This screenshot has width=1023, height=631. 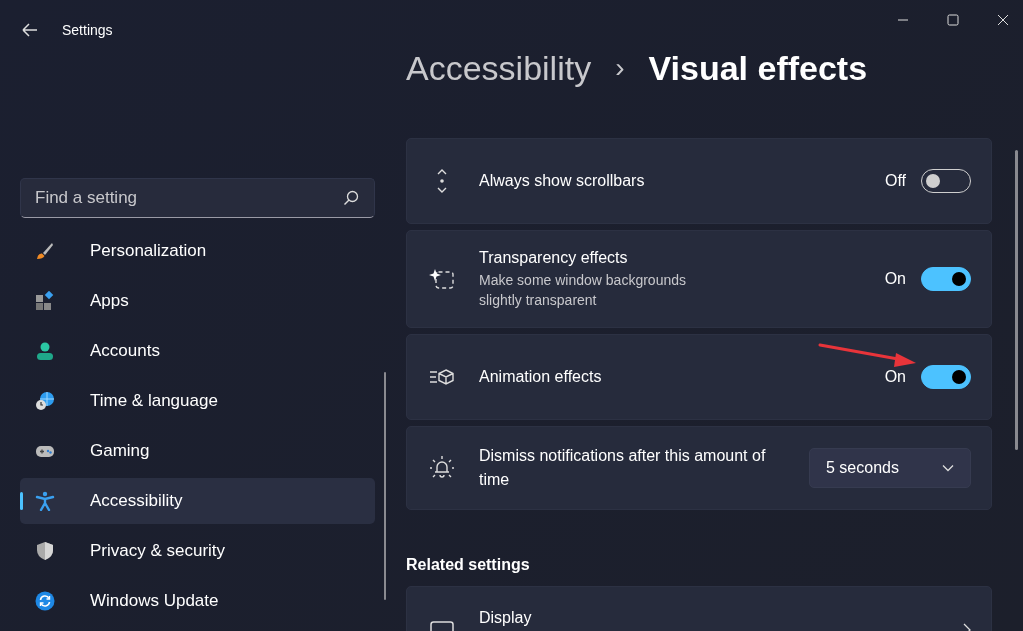 What do you see at coordinates (953, 20) in the screenshot?
I see `maximize-icon` at bounding box center [953, 20].